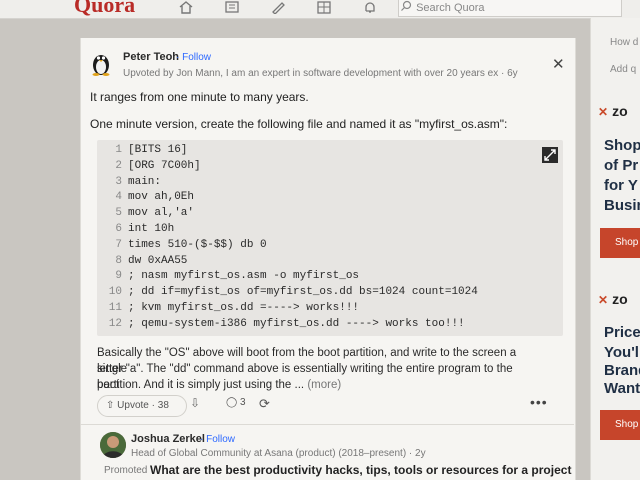 The width and height of the screenshot is (640, 480). What do you see at coordinates (324, 385) in the screenshot?
I see `more-link: (more)` at bounding box center [324, 385].